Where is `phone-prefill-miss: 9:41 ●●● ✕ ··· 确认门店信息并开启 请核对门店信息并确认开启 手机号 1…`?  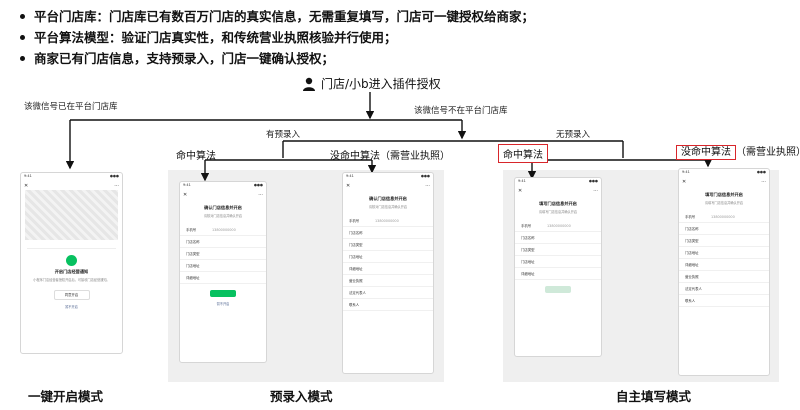
phone-prefill-miss: 9:41 ●●● ✕ ··· 确认门店信息并开启 请核对门店信息并确认开启 手机号 1… is located at coordinates (388, 273).